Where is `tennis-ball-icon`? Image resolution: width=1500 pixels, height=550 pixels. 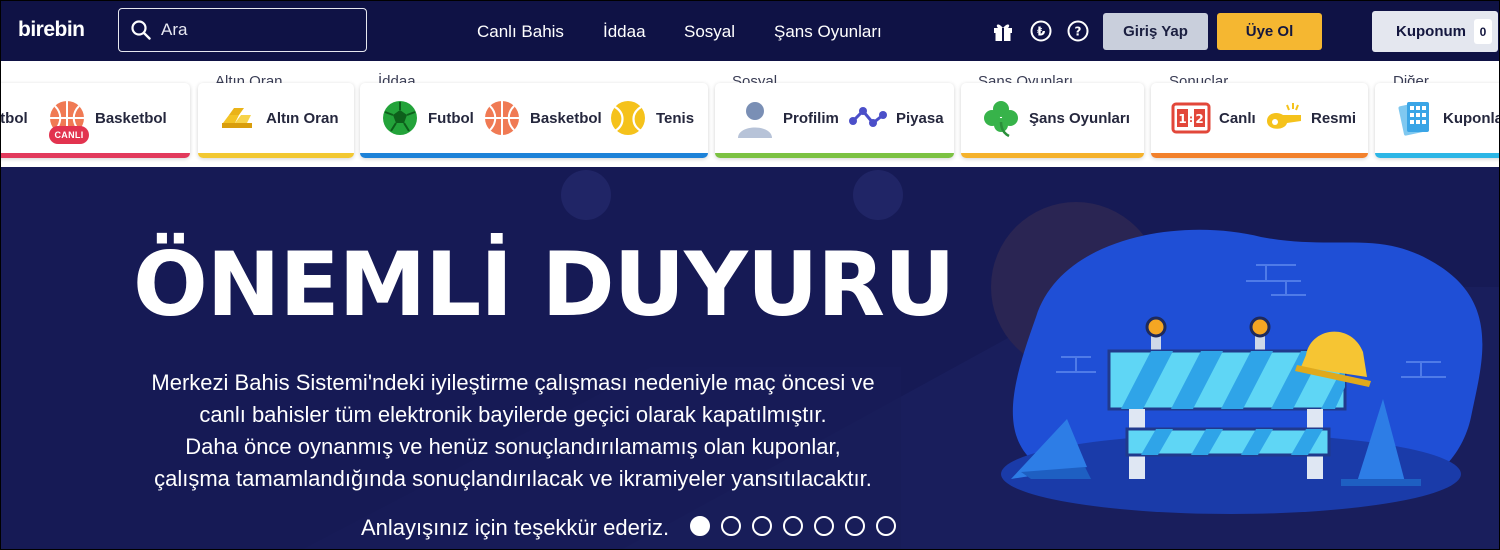
tennis-ball-icon is located at coordinates (628, 118).